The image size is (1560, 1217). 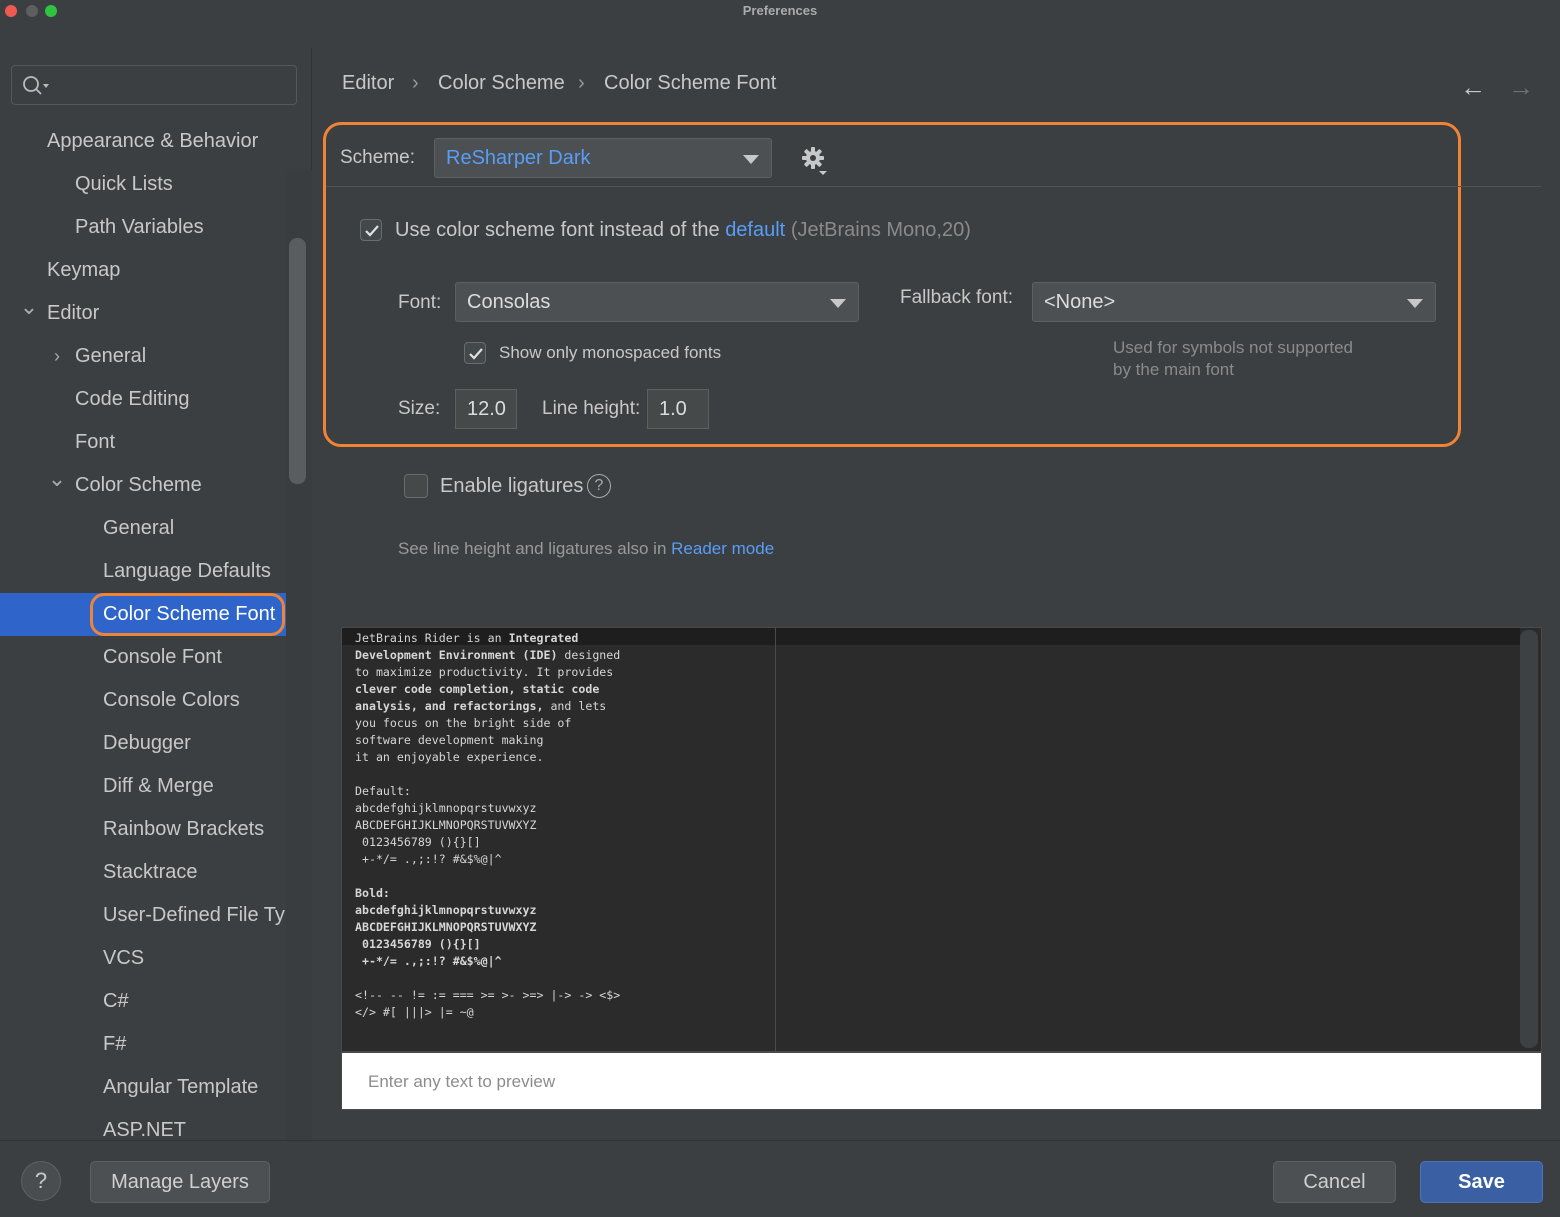 What do you see at coordinates (143, 657) in the screenshot?
I see `sidebar-item: Console Font` at bounding box center [143, 657].